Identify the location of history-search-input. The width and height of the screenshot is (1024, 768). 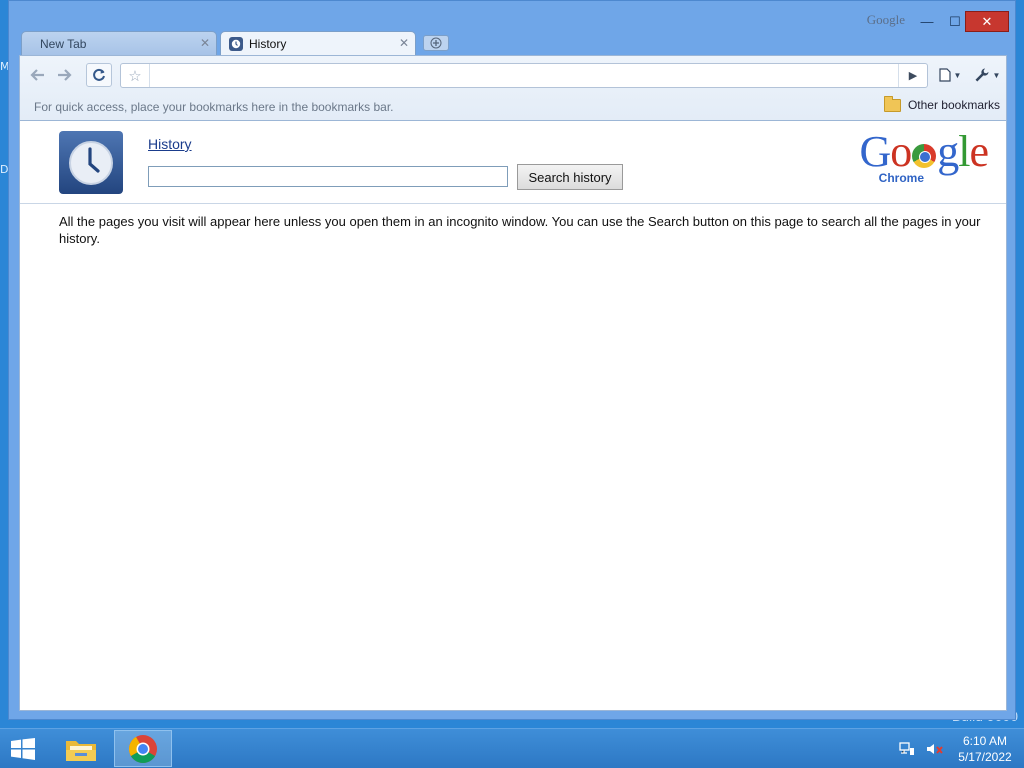
(328, 176).